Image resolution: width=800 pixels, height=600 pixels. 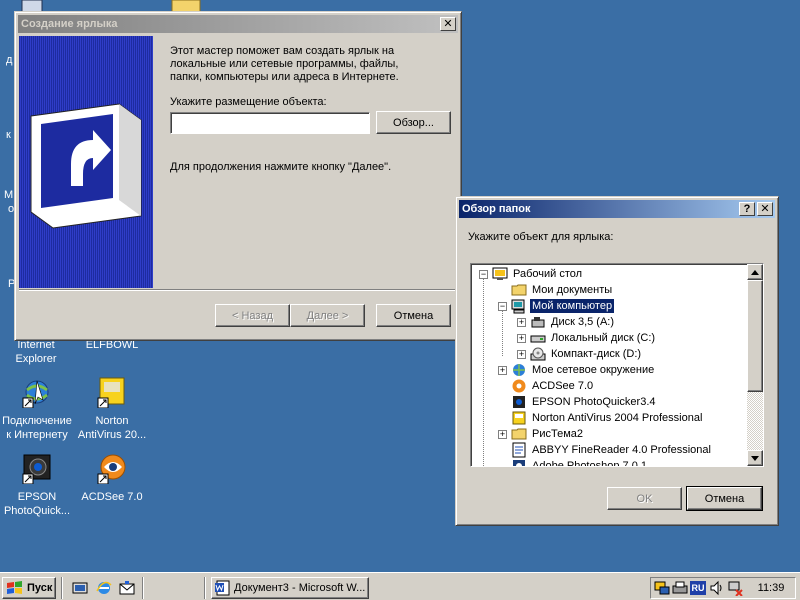 I want to click on desktop-label-acdsee: ACDSee 7.0, so click(x=112, y=497).